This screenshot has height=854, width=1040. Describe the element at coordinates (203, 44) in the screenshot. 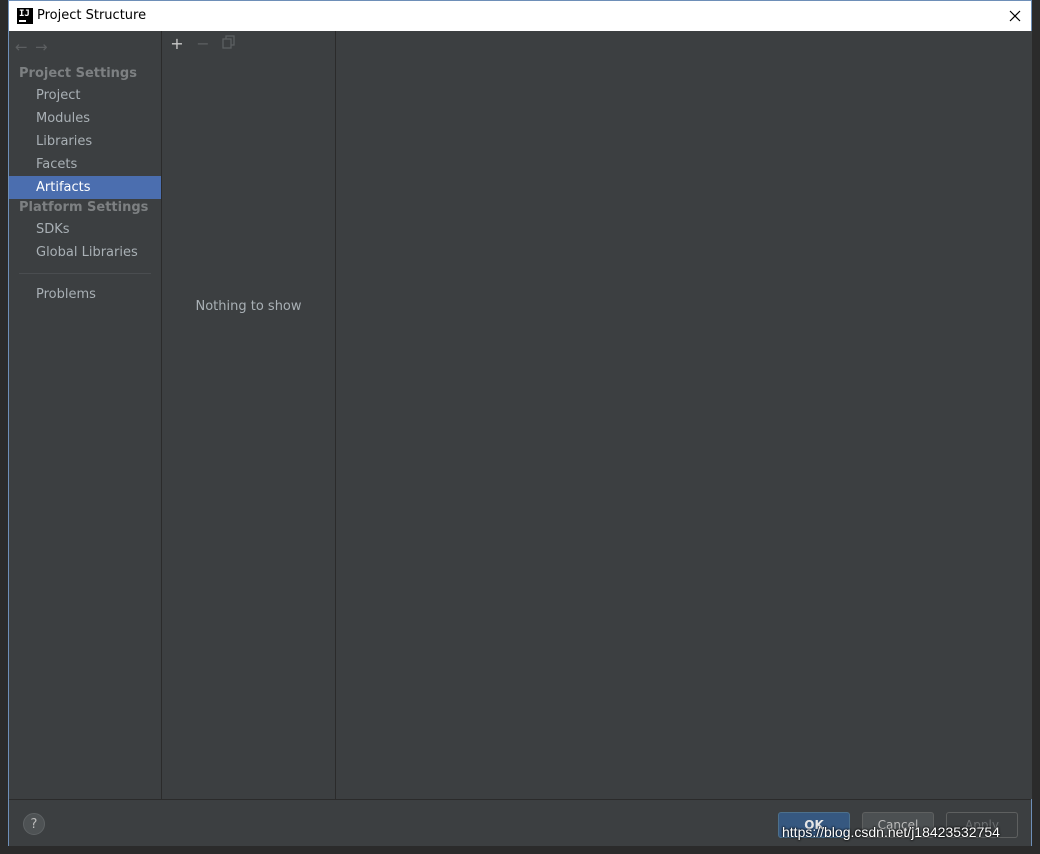

I see `remove-icon: −` at that location.